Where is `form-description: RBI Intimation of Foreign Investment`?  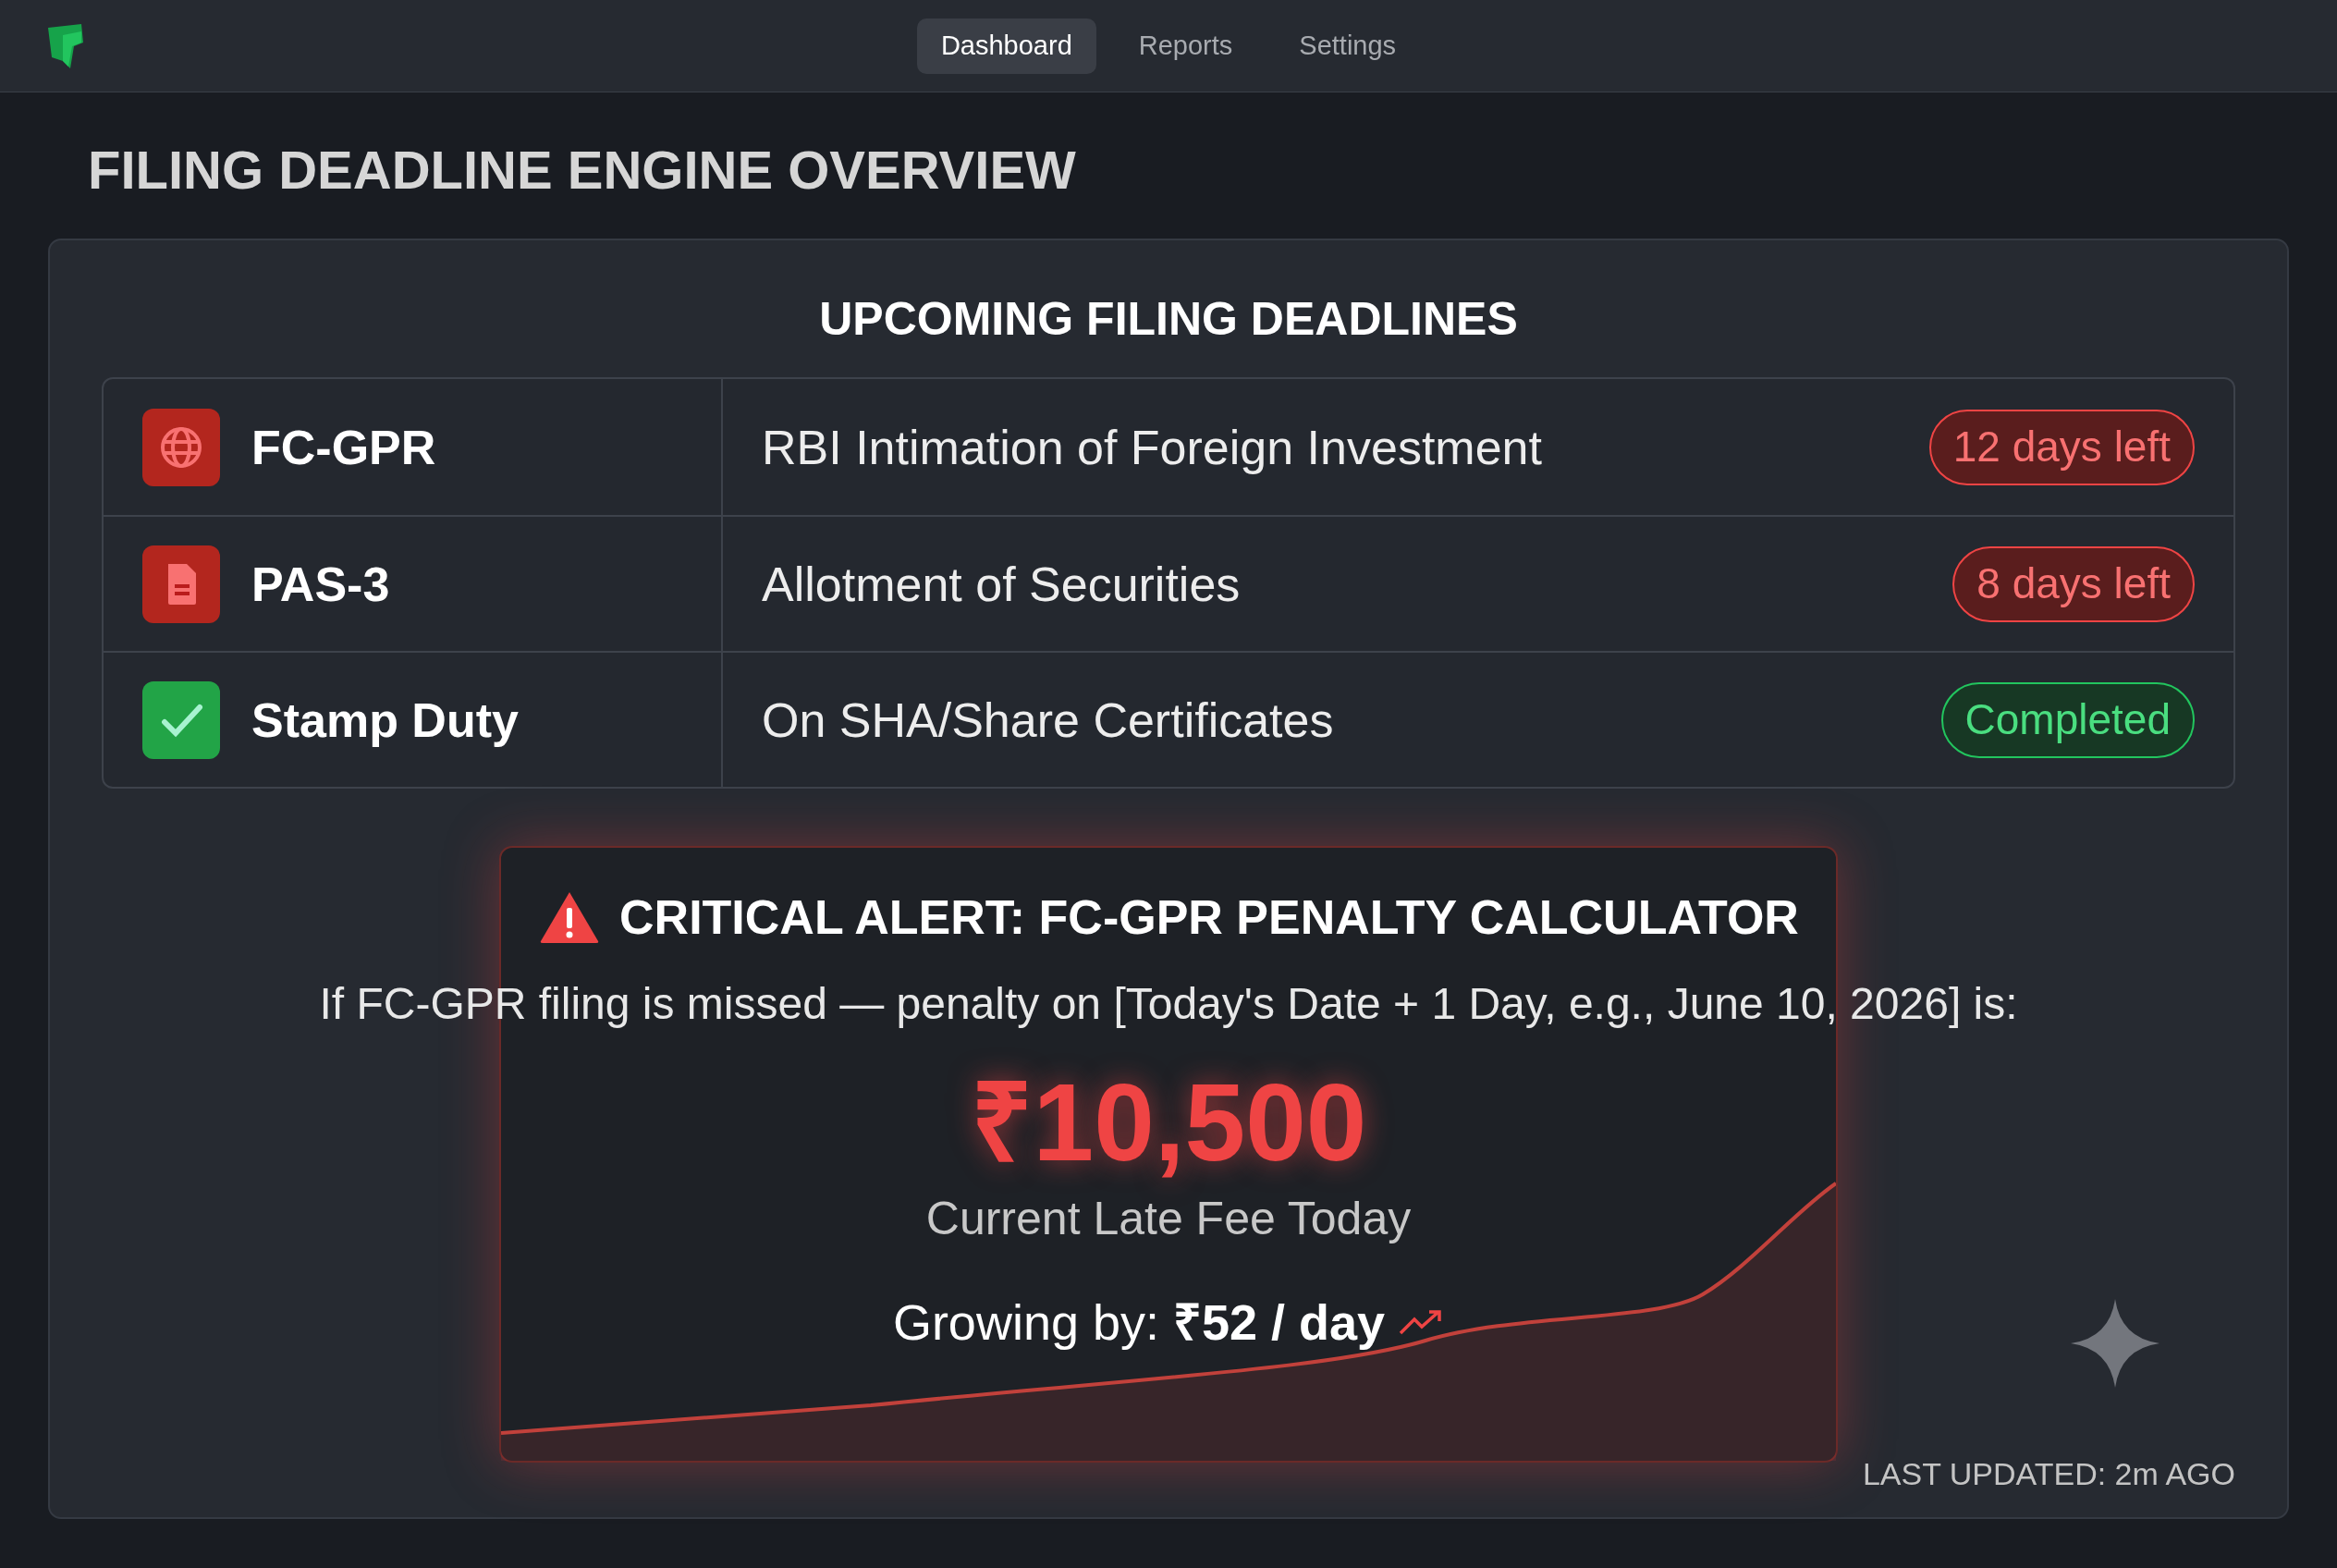 form-description: RBI Intimation of Foreign Investment is located at coordinates (1152, 448).